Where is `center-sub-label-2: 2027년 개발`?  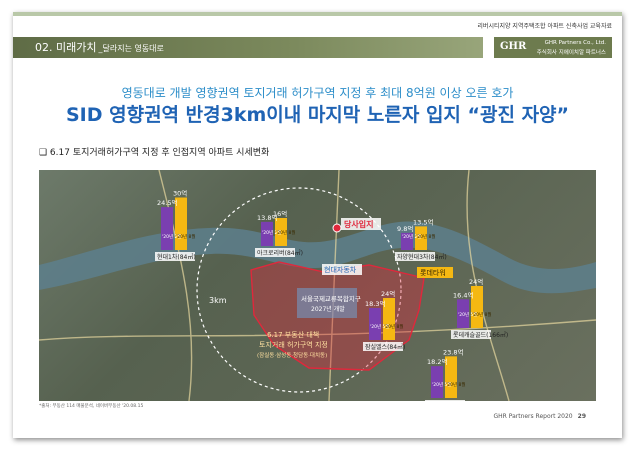
center-sub-label-2: 2027년 개발 is located at coordinates (328, 309).